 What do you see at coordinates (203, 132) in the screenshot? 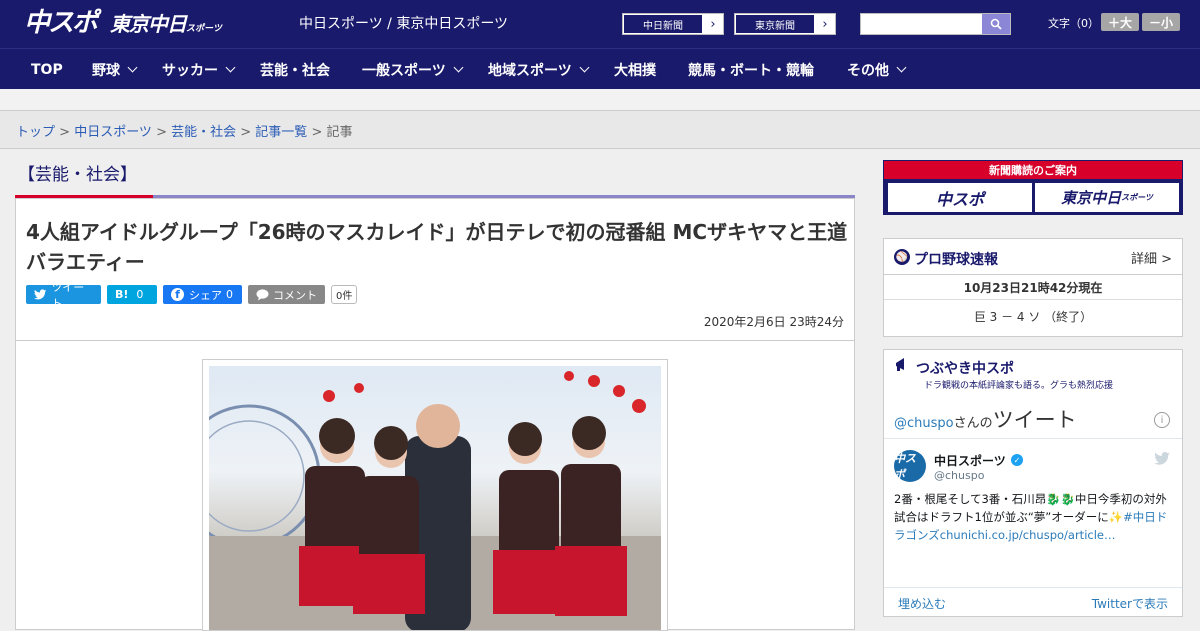
I see `breadcrumb-entertainment: 芸能・社会` at bounding box center [203, 132].